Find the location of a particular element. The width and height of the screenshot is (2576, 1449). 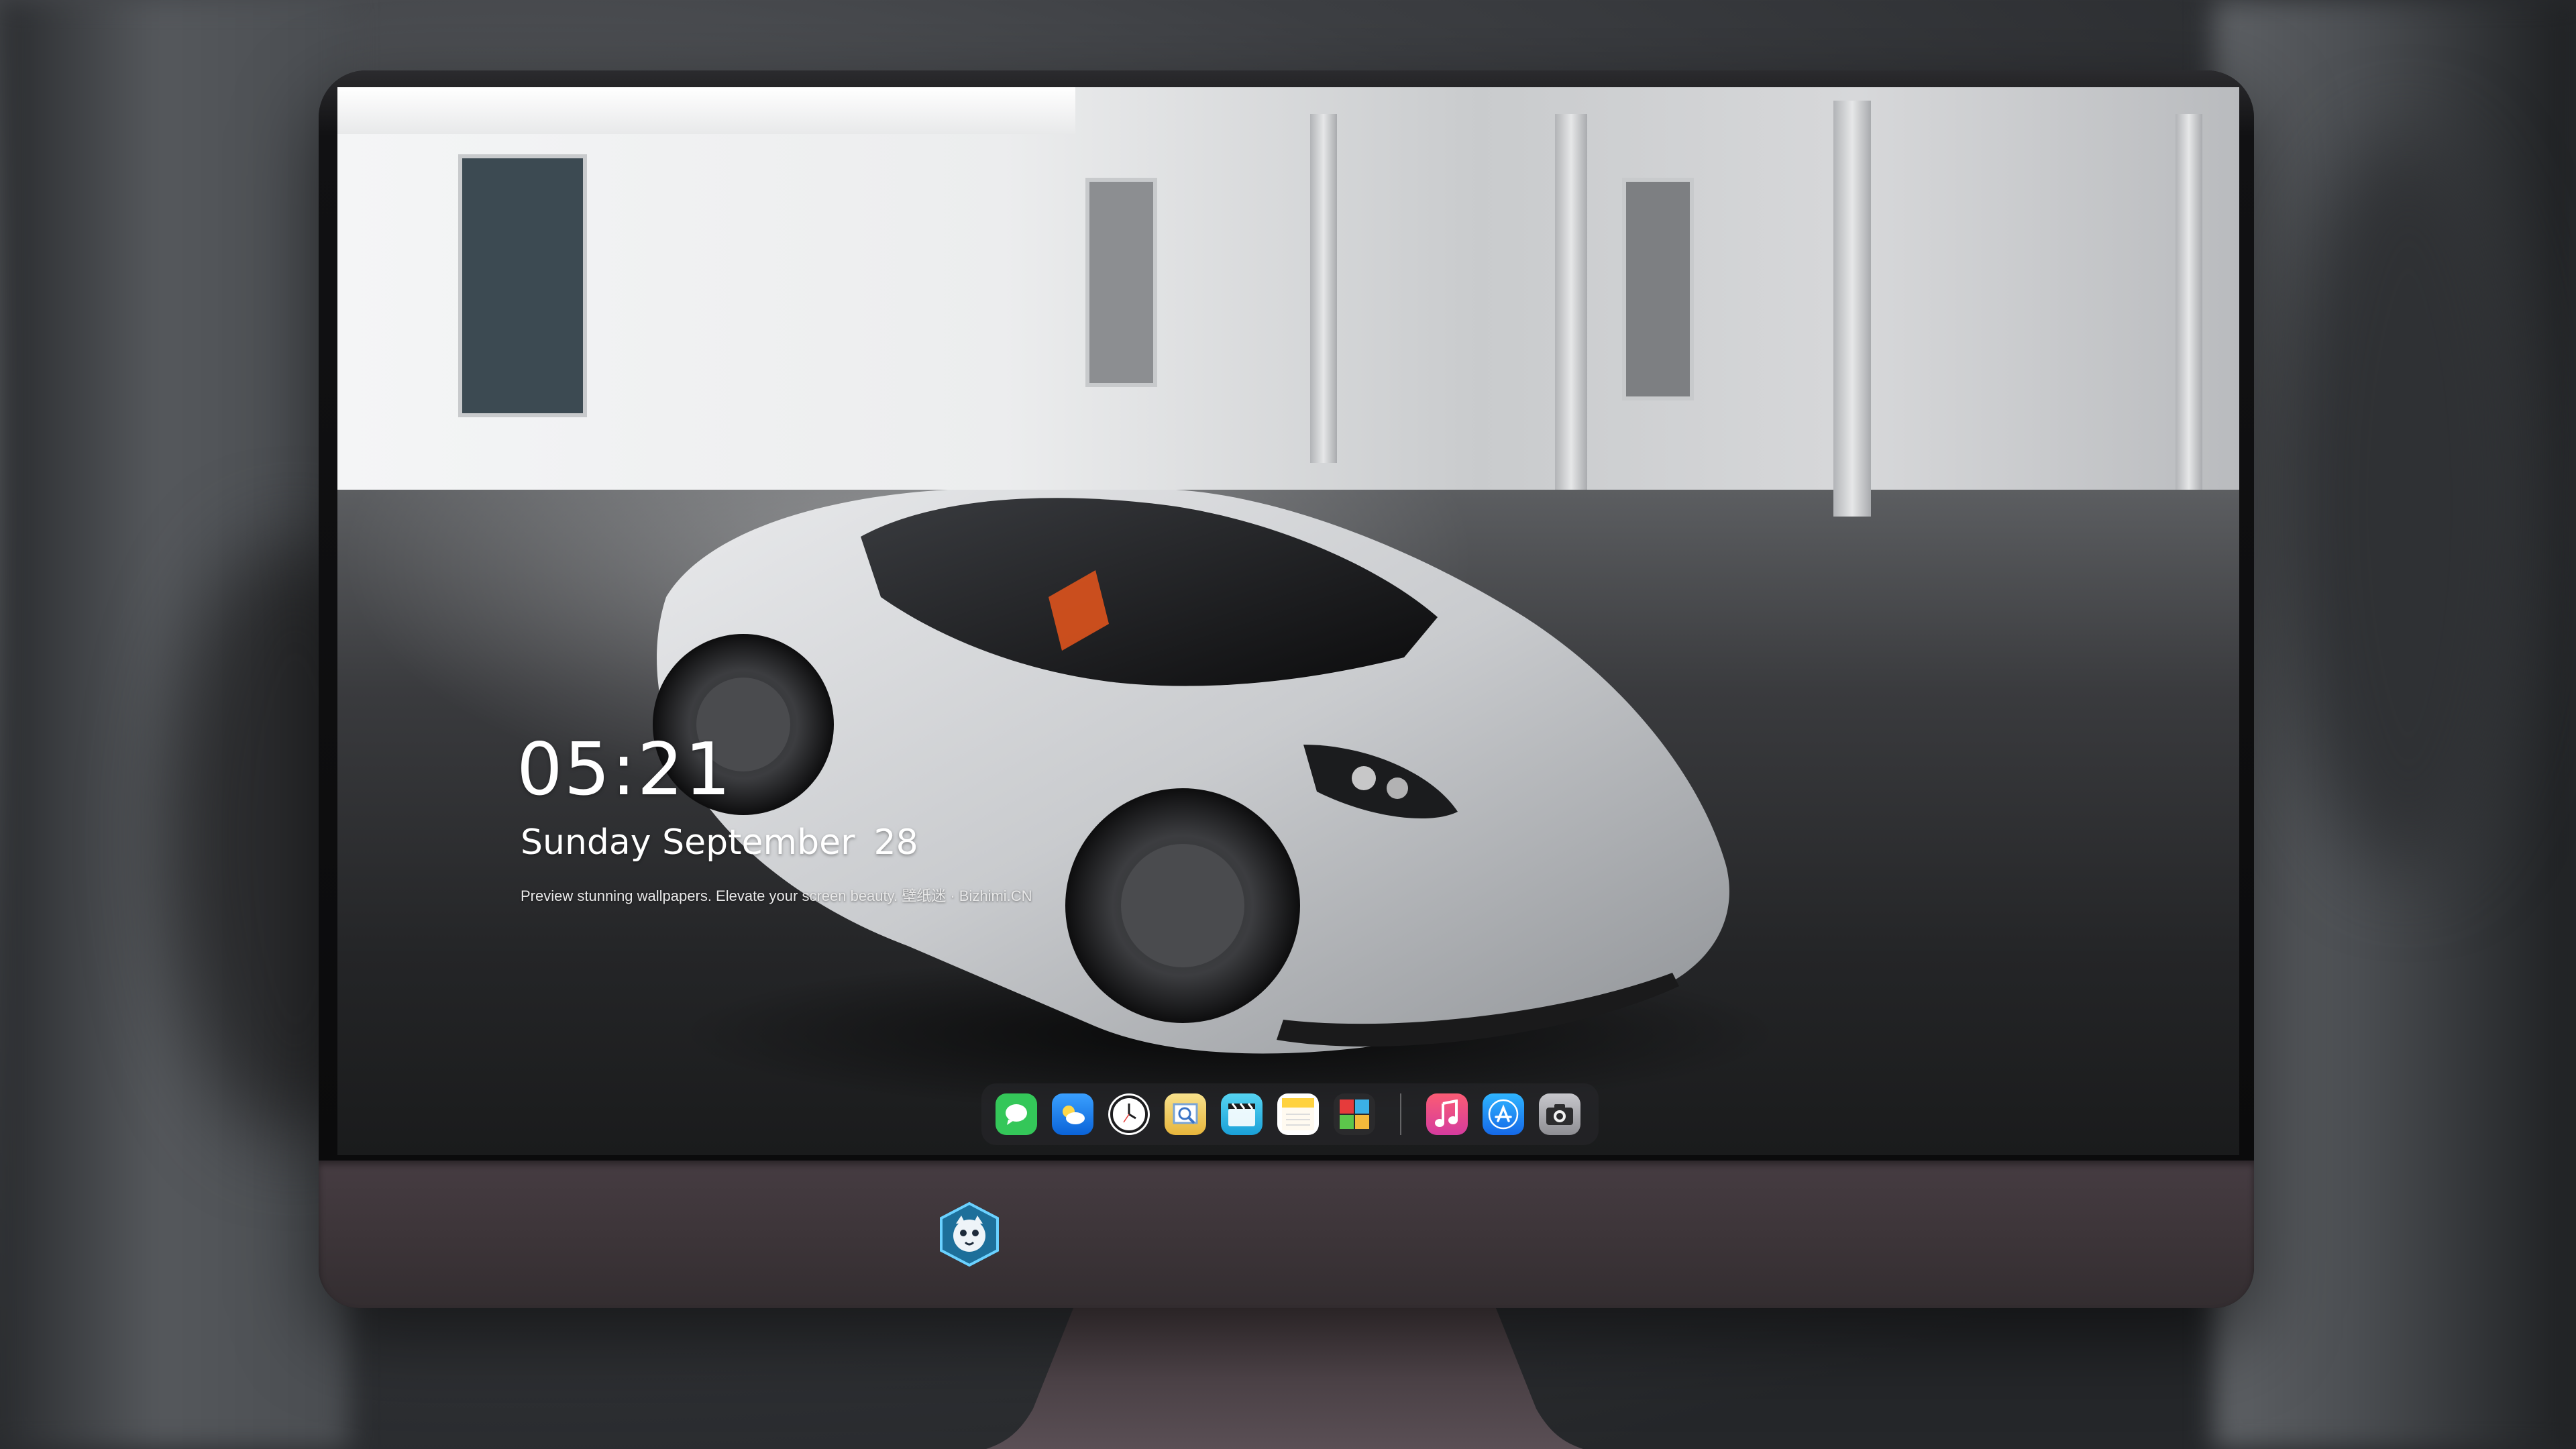

monitor-chin is located at coordinates (1286, 1234).